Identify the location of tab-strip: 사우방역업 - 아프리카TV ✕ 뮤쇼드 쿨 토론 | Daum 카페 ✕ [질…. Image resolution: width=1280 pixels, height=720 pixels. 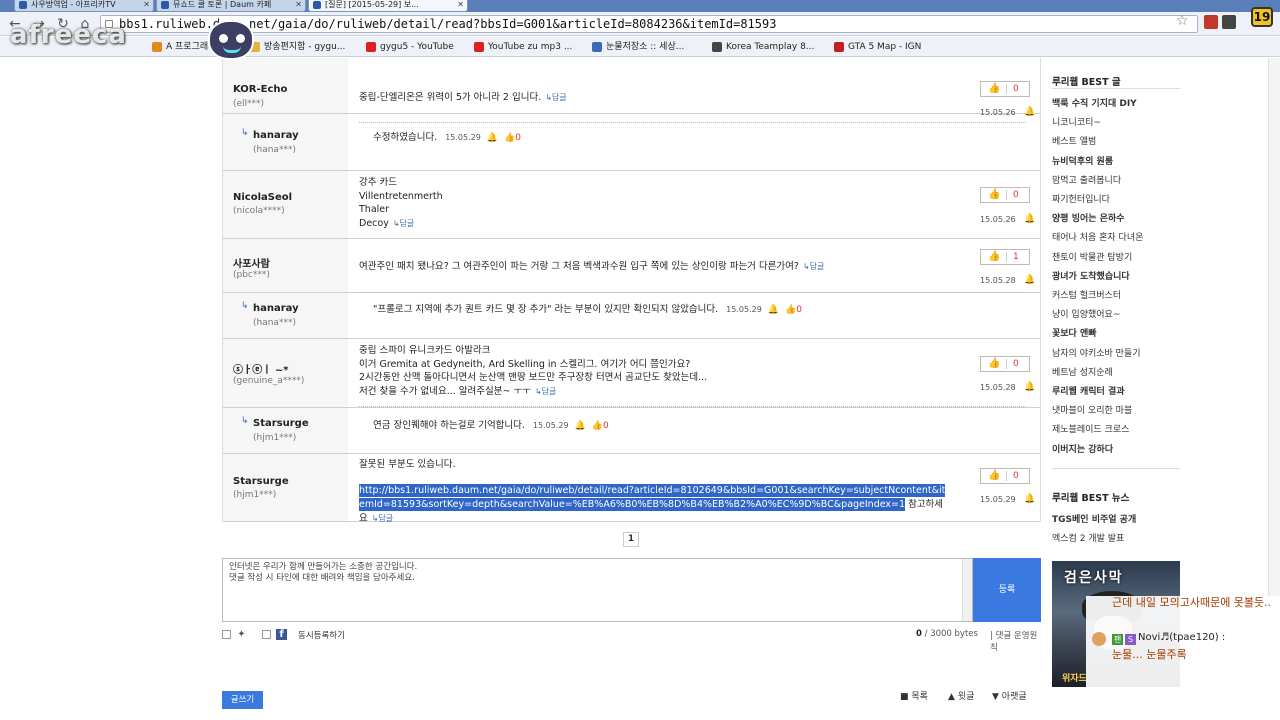
(640, 6).